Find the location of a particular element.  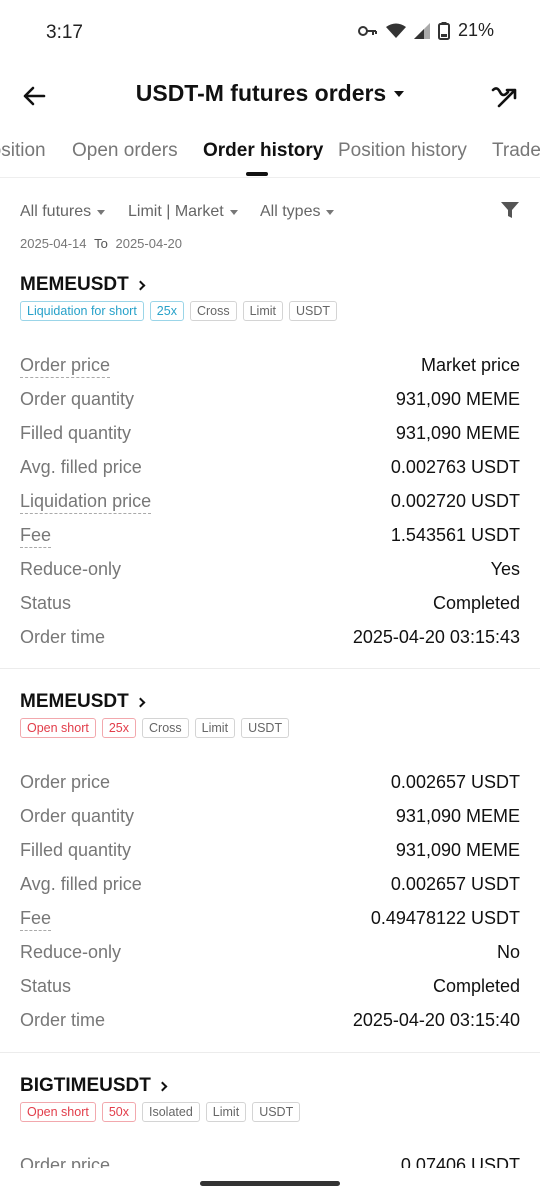

filter-all-futures: All futures is located at coordinates (63, 212).